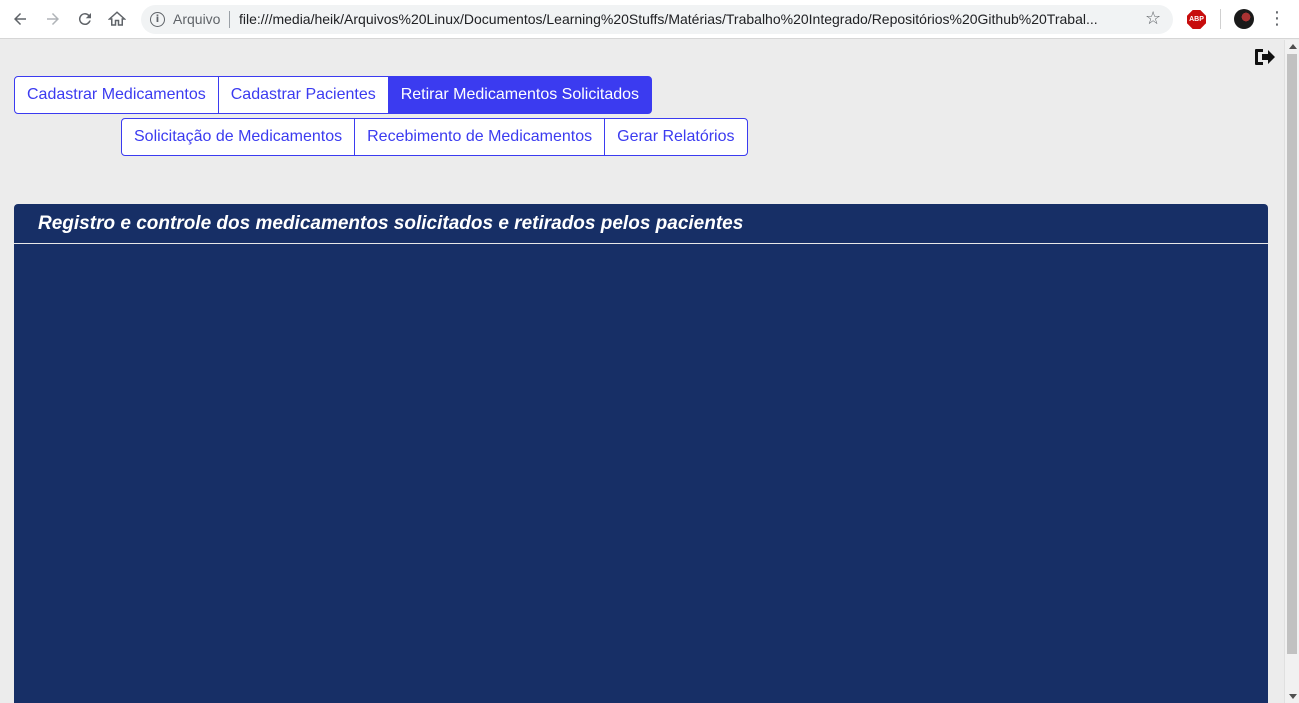  What do you see at coordinates (1244, 19) in the screenshot?
I see `profile-avatar` at bounding box center [1244, 19].